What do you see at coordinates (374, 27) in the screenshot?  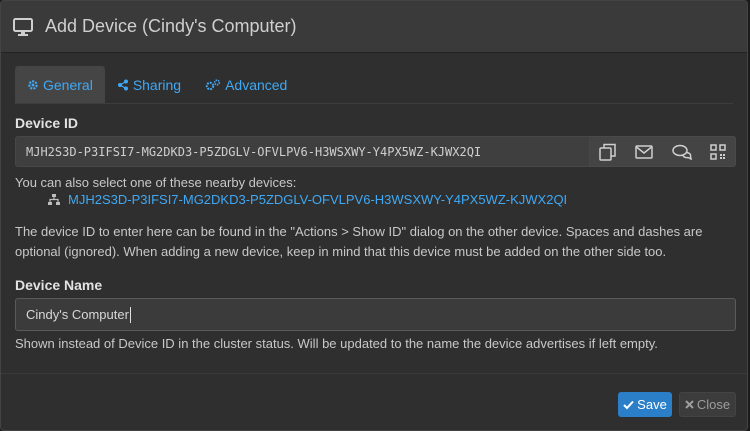 I see `dialog-header: Add Device (Cindy's Computer)` at bounding box center [374, 27].